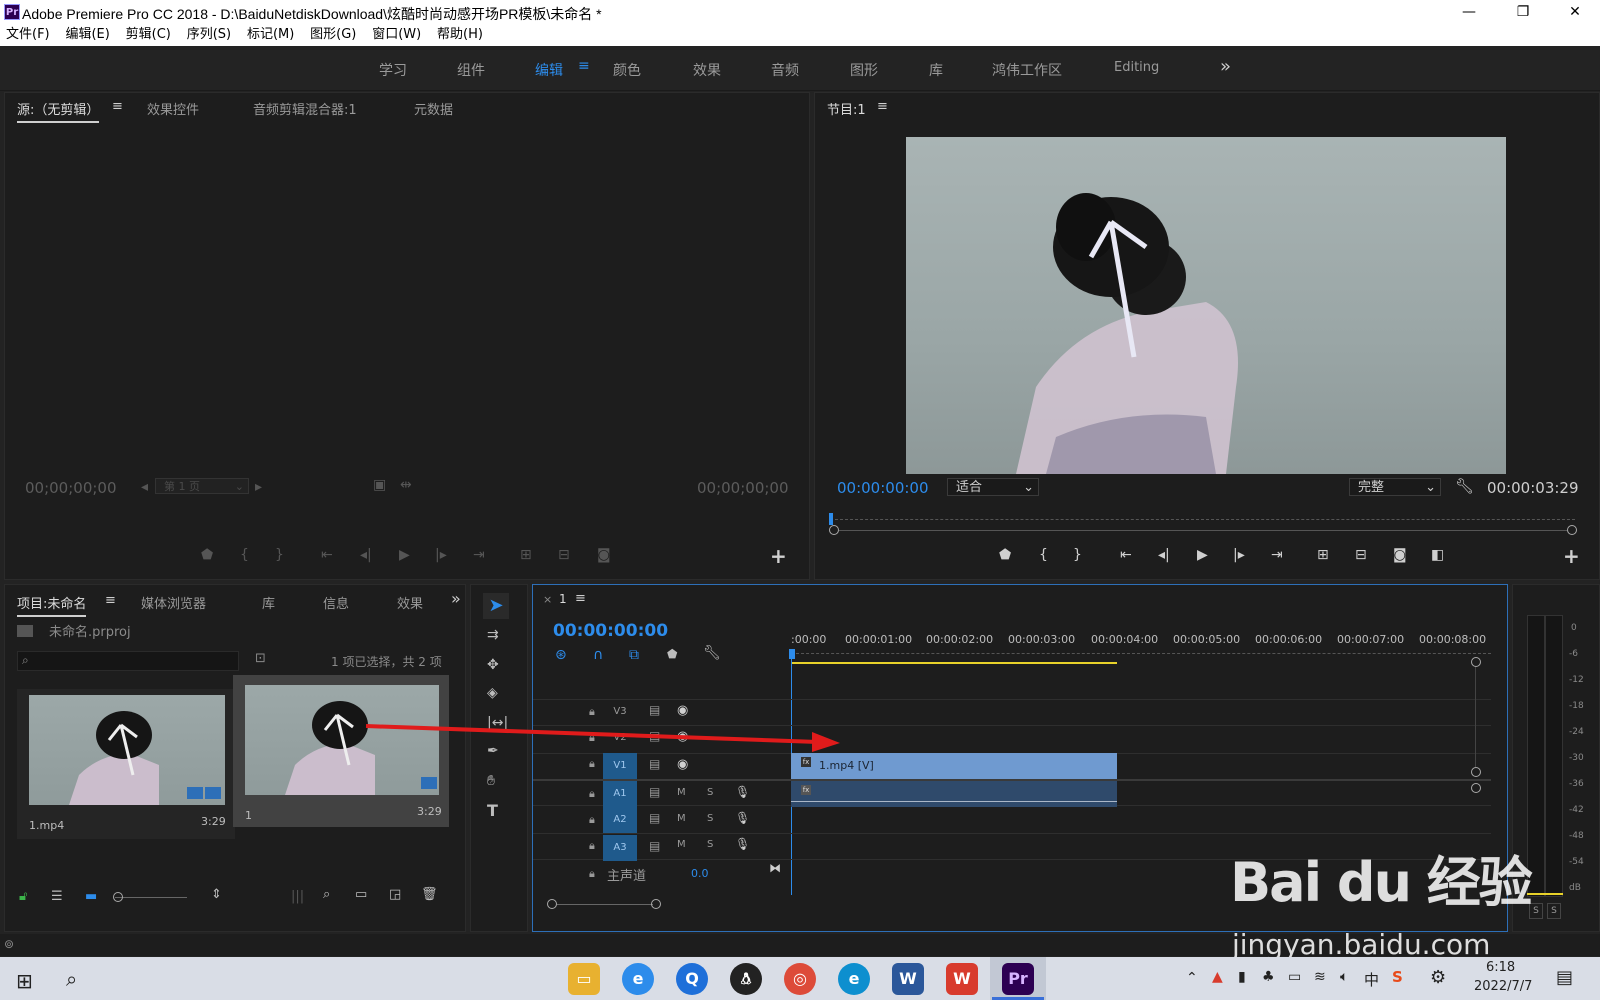  I want to click on list-view-icon: ☰, so click(57, 896).